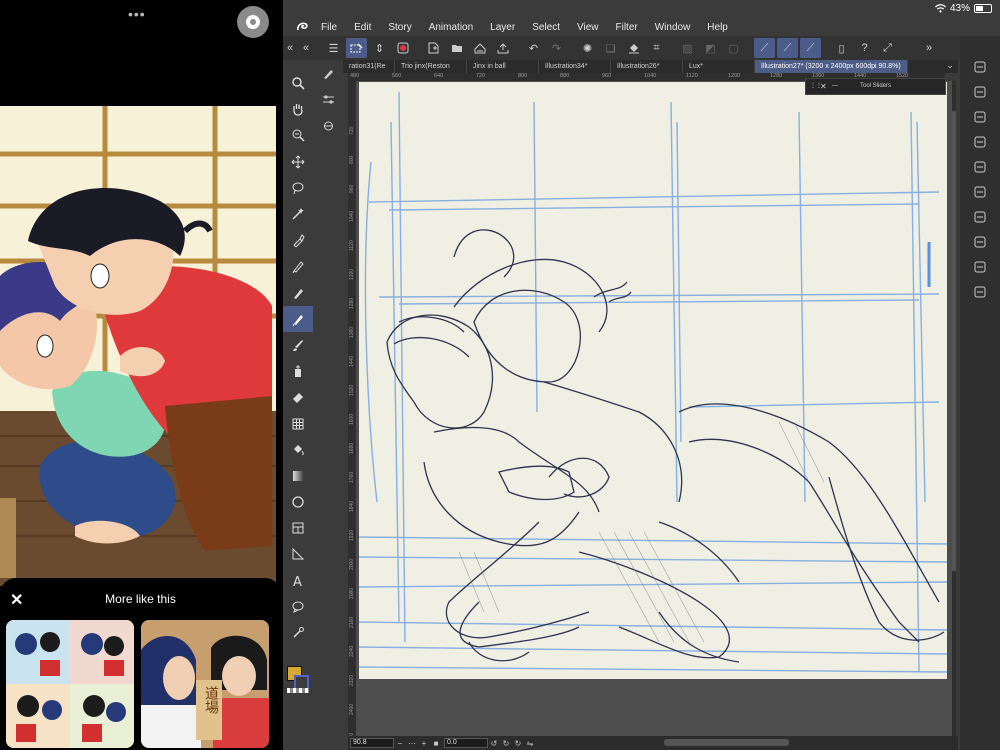 This screenshot has height=750, width=1000. I want to click on lasso-tool-icon, so click(298, 188).